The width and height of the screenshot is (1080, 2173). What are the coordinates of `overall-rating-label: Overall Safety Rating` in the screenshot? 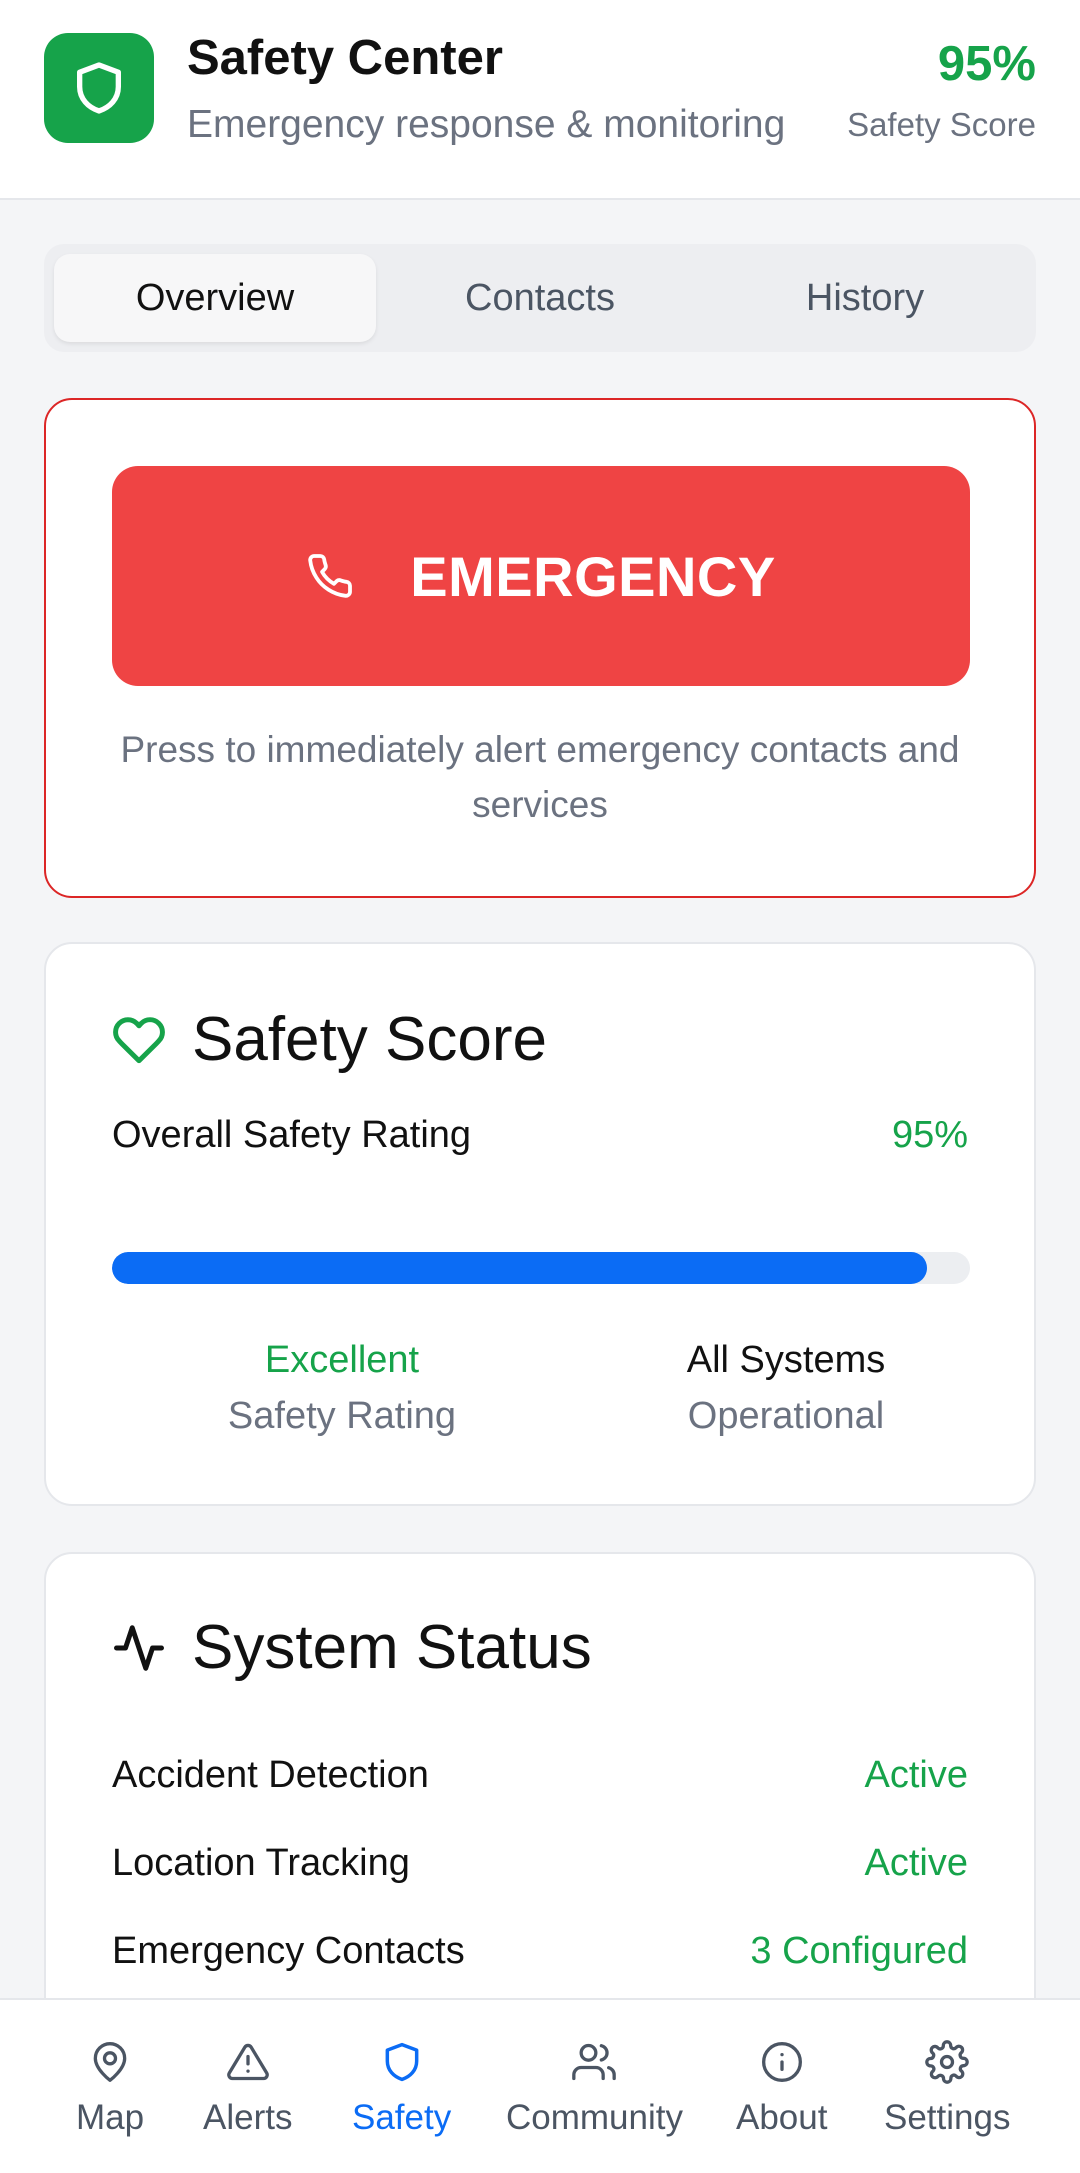 It's located at (292, 1135).